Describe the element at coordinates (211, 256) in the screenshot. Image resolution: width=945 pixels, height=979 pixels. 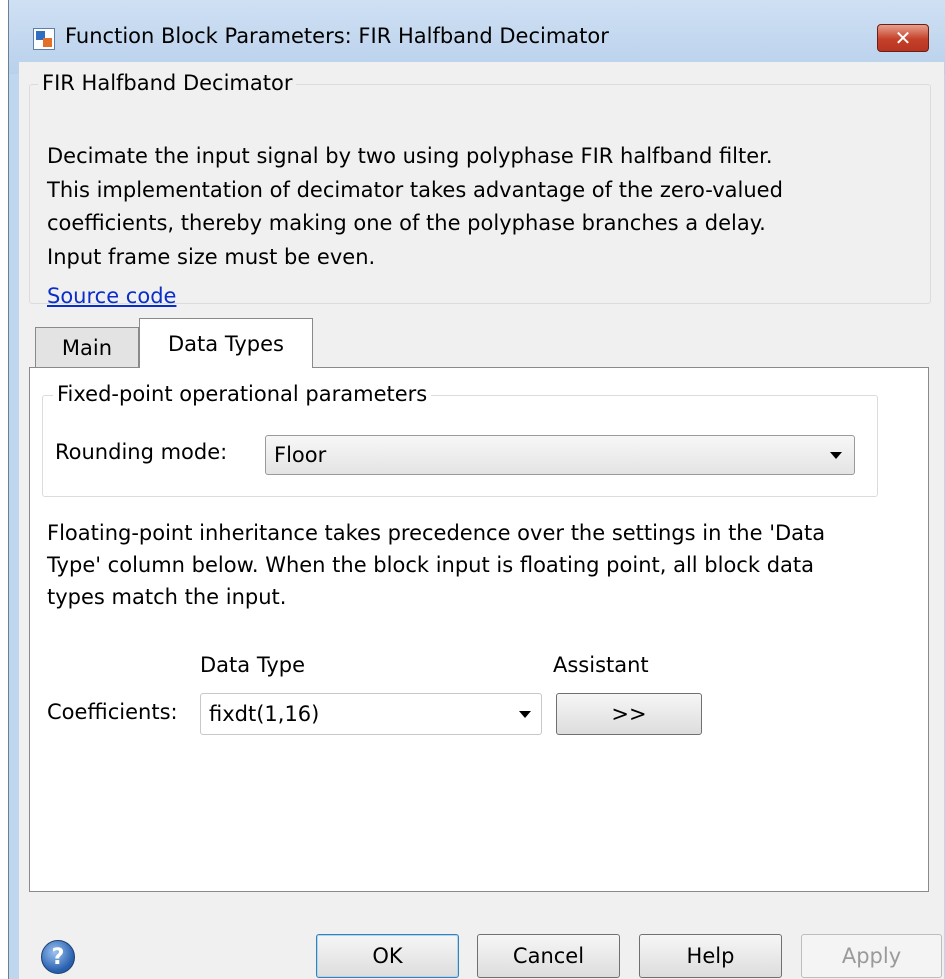
I see `description-line: Input frame size must be even.` at that location.